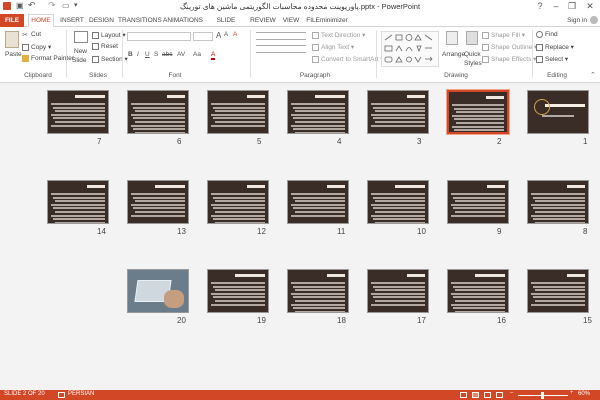  Describe the element at coordinates (475, 395) in the screenshot. I see `slide-sorter-view-icon` at that location.